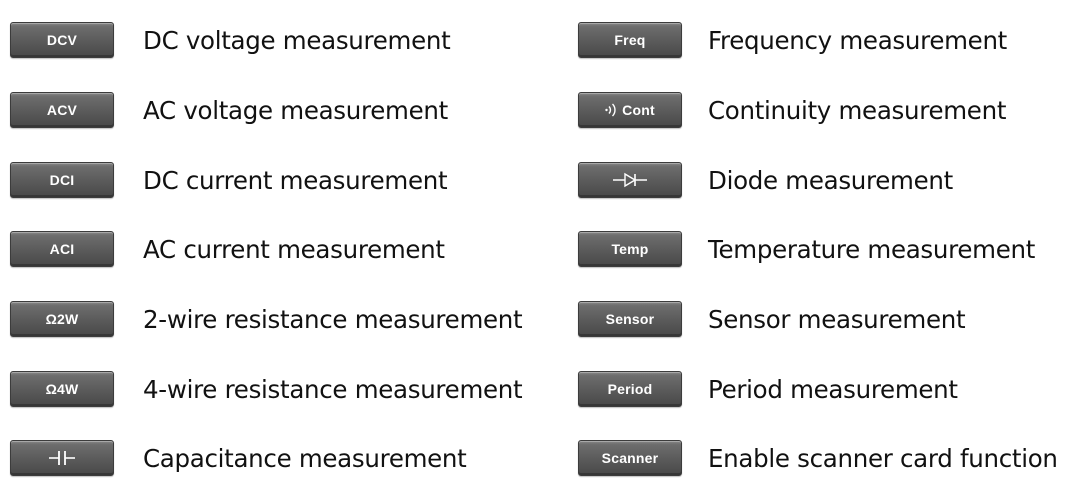  Describe the element at coordinates (333, 389) in the screenshot. I see `ohm-4w-description: 4-wire resistance measurement` at that location.